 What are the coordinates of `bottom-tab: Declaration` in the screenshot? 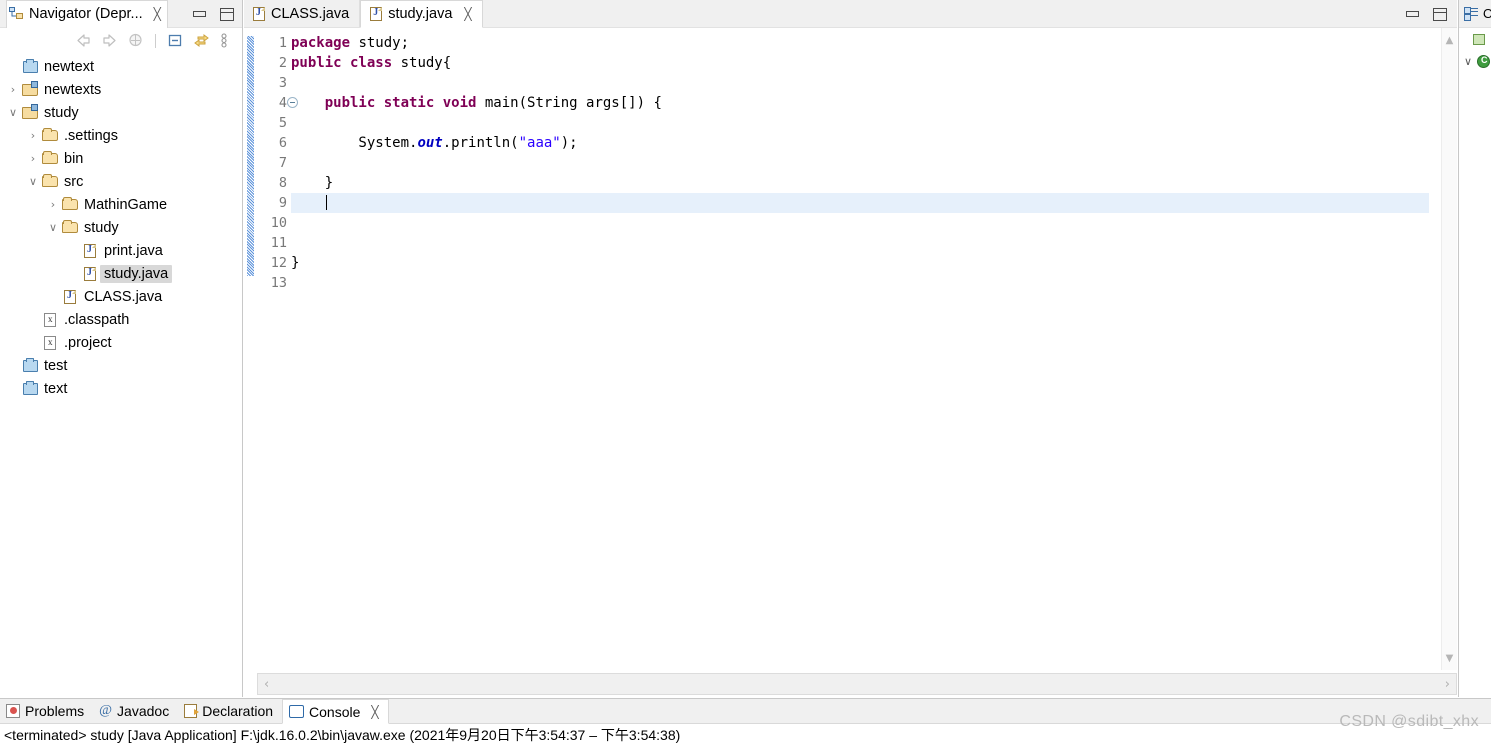 It's located at (230, 711).